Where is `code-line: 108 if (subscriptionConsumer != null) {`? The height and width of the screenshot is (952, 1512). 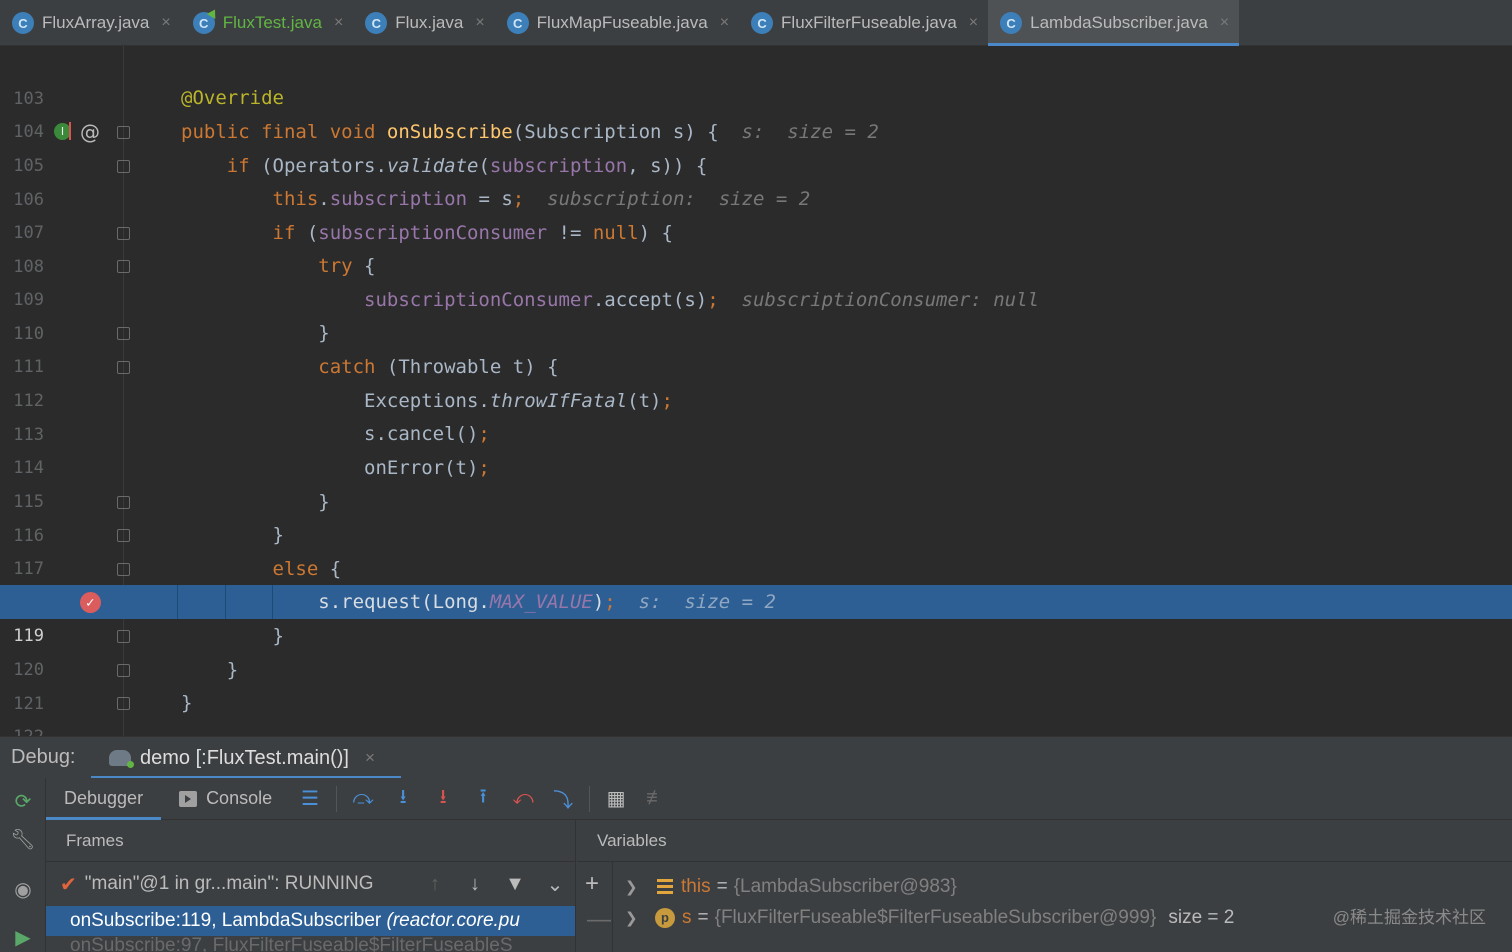 code-line: 108 if (subscriptionConsumer != null) { is located at coordinates (756, 246).